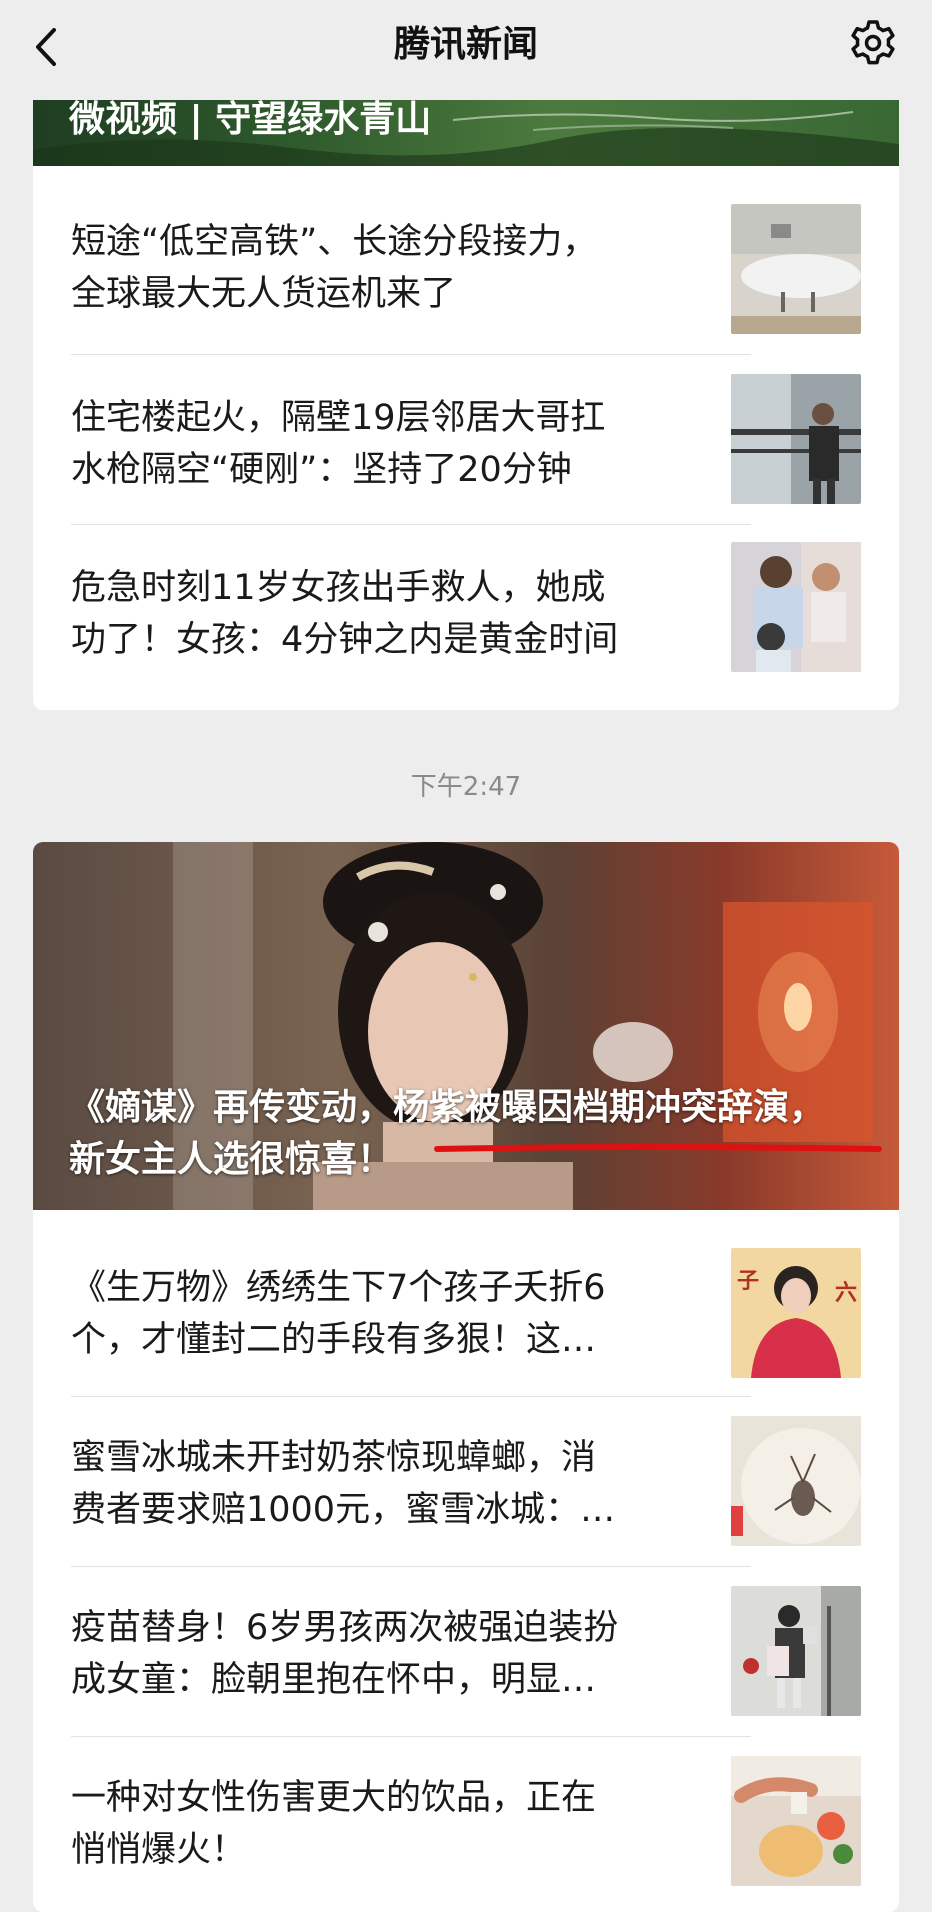 The width and height of the screenshot is (932, 1912). I want to click on banner-title: 微视频 | 守望绿水青山, so click(250, 120).